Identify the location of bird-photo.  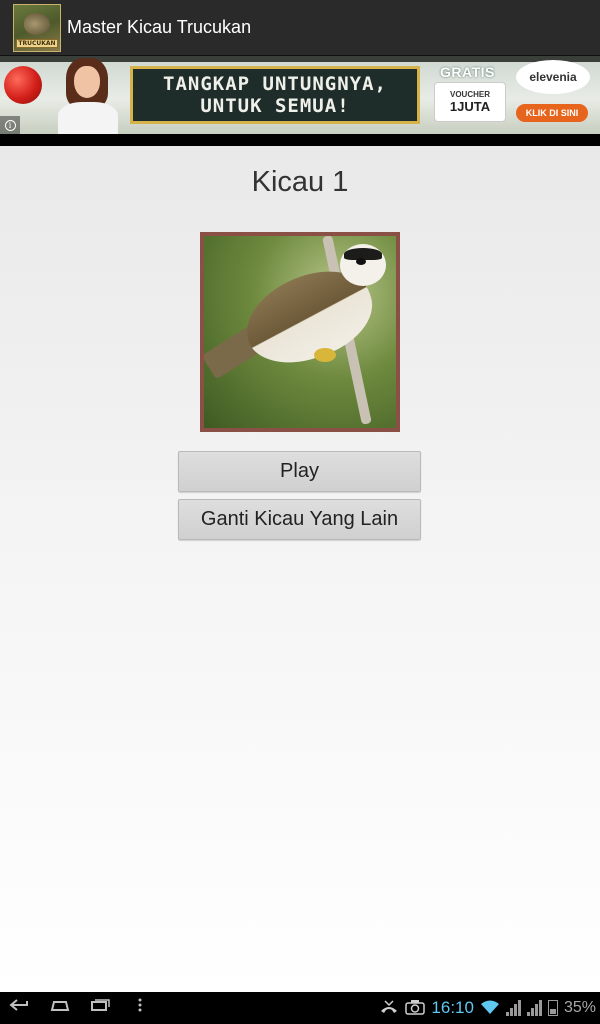
(300, 332).